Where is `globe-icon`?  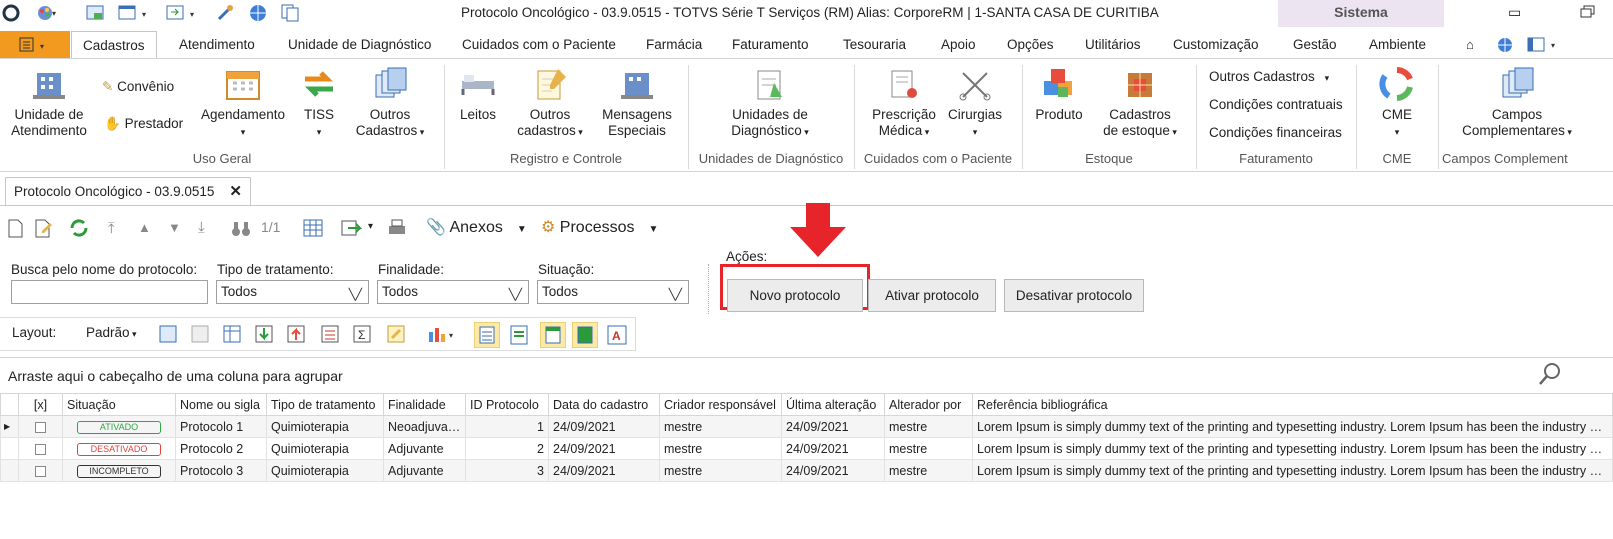
globe-icon is located at coordinates (258, 13).